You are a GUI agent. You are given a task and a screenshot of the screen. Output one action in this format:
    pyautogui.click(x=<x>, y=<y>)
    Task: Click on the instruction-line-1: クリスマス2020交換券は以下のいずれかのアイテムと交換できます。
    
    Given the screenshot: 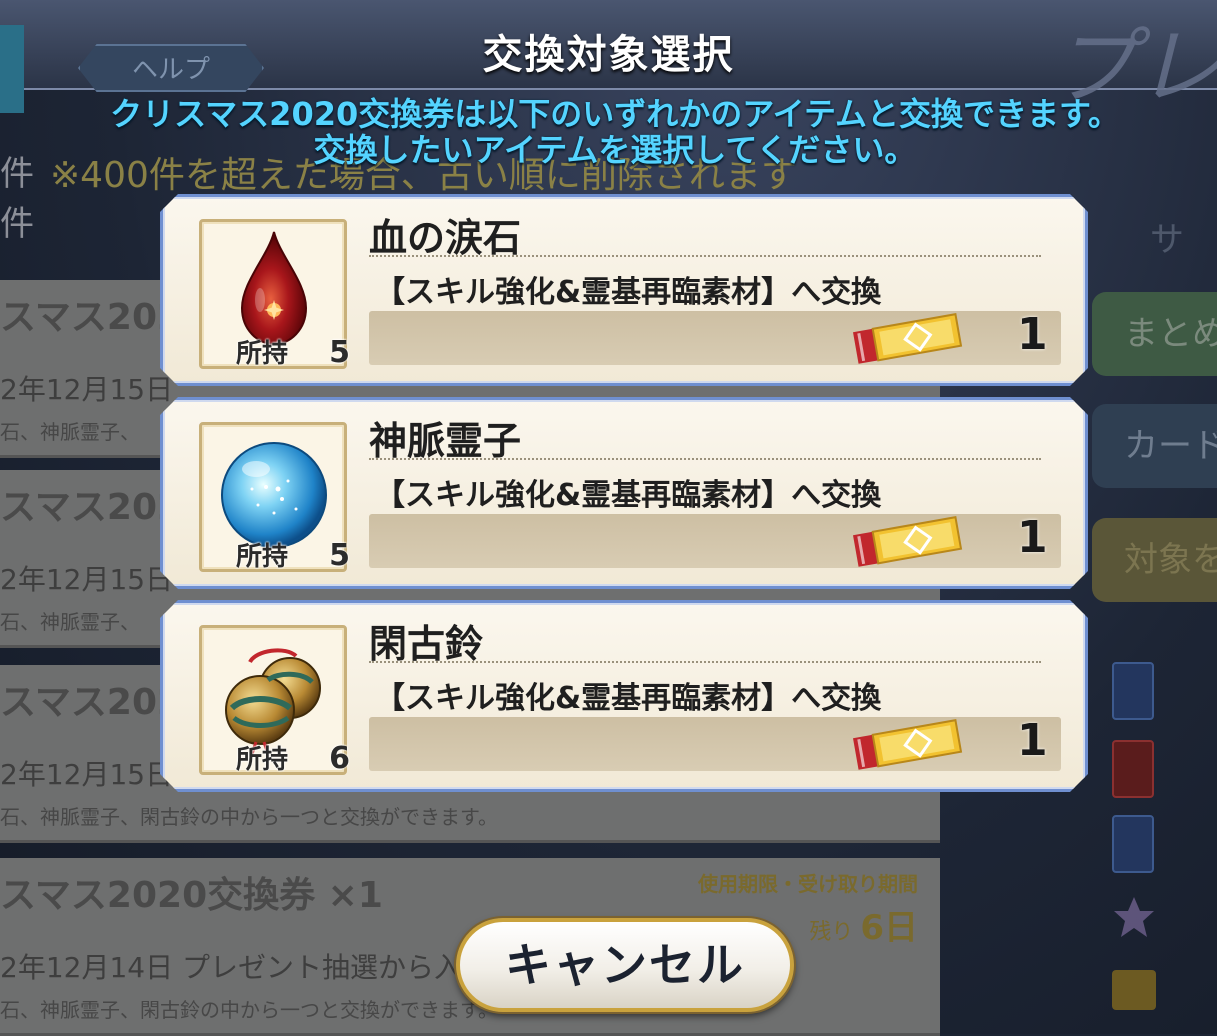 What is the action you would take?
    pyautogui.click(x=615, y=114)
    